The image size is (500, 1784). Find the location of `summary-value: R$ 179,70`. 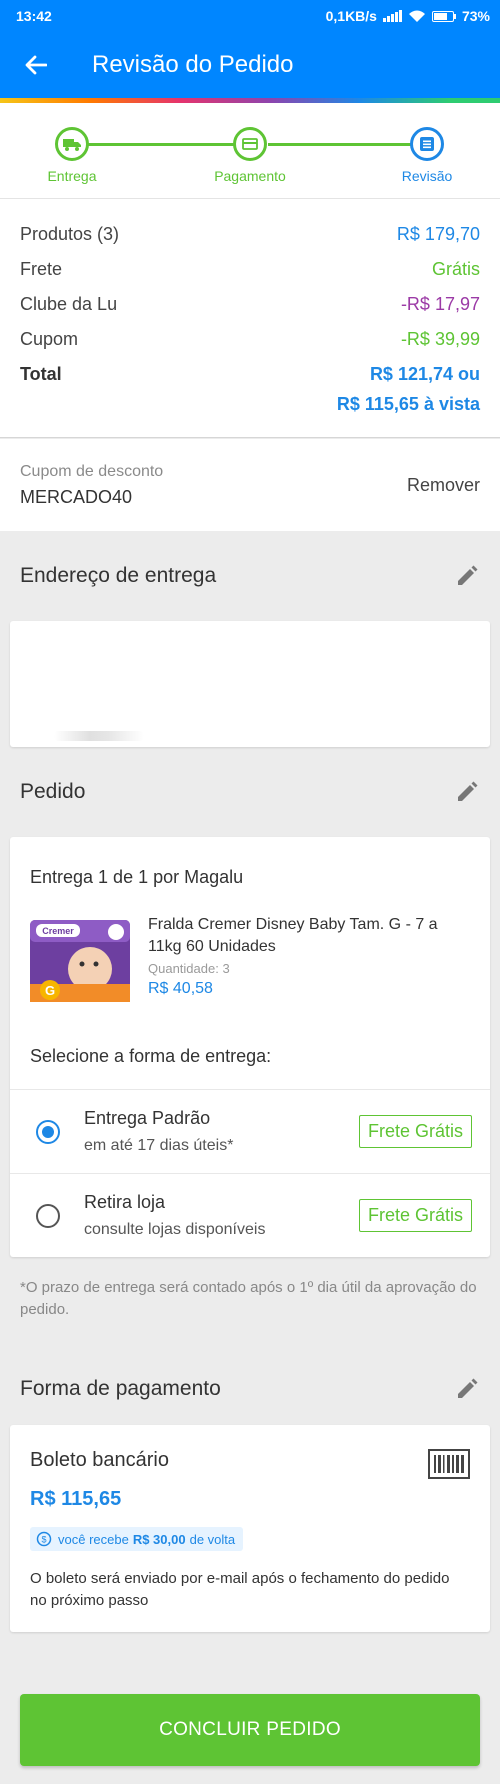

summary-value: R$ 179,70 is located at coordinates (438, 234).